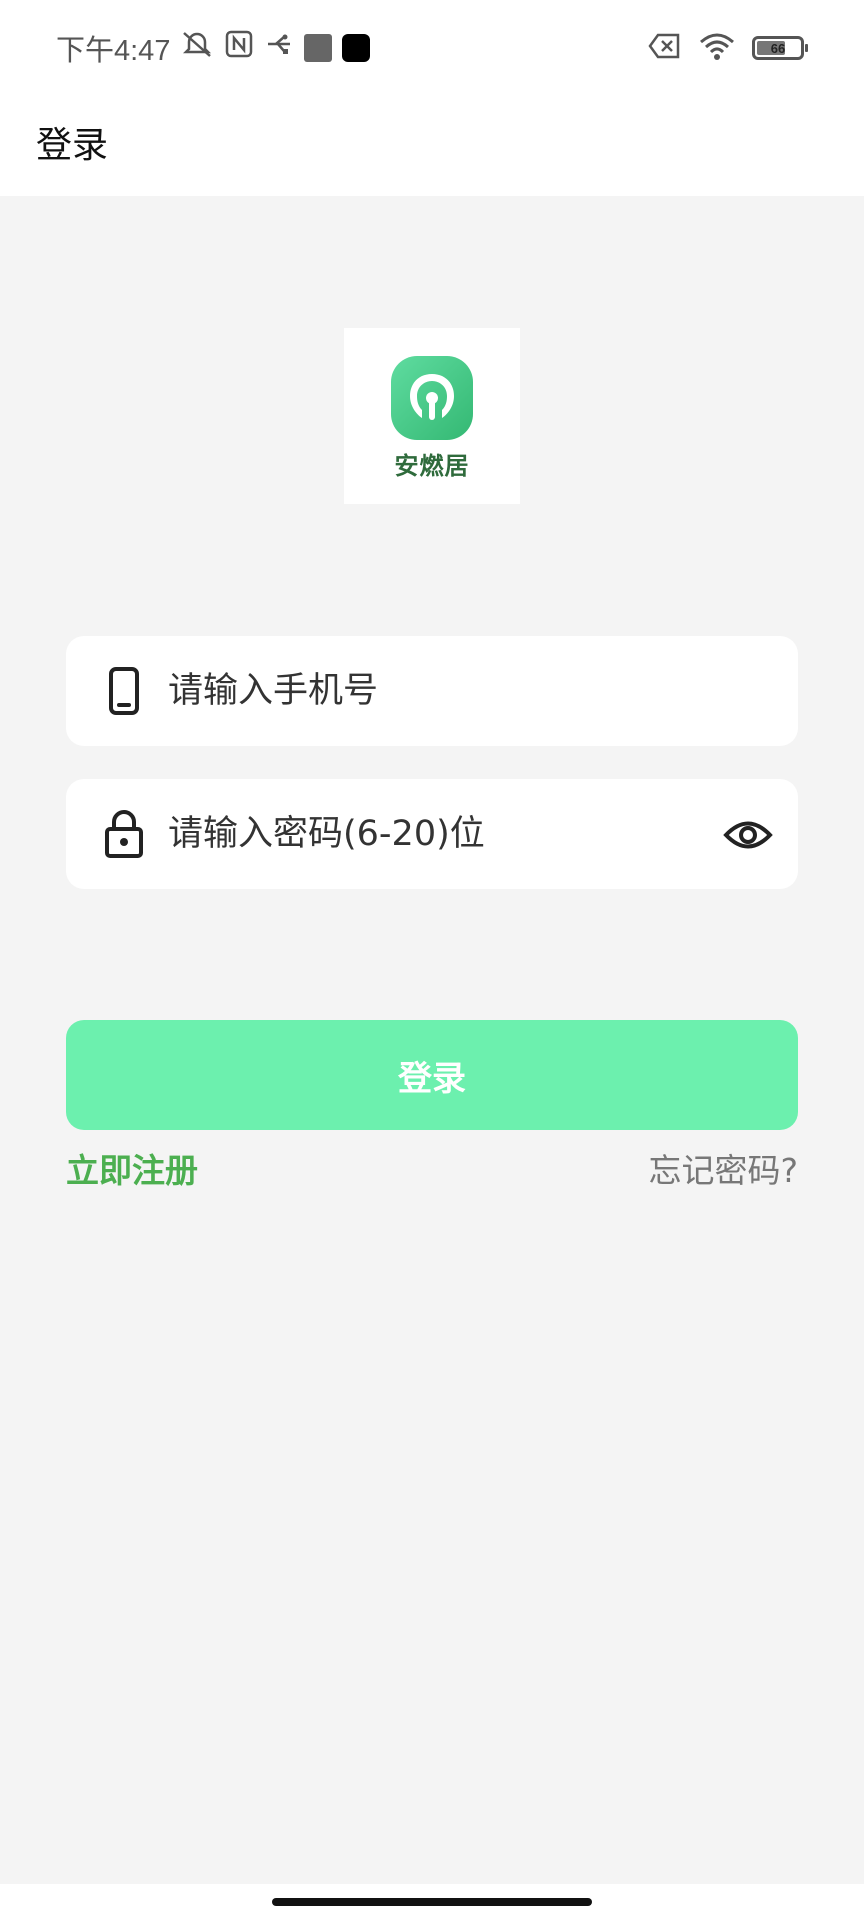 This screenshot has width=864, height=1920. Describe the element at coordinates (723, 1168) in the screenshot. I see `forgot-password-link: 忘记密码?` at that location.